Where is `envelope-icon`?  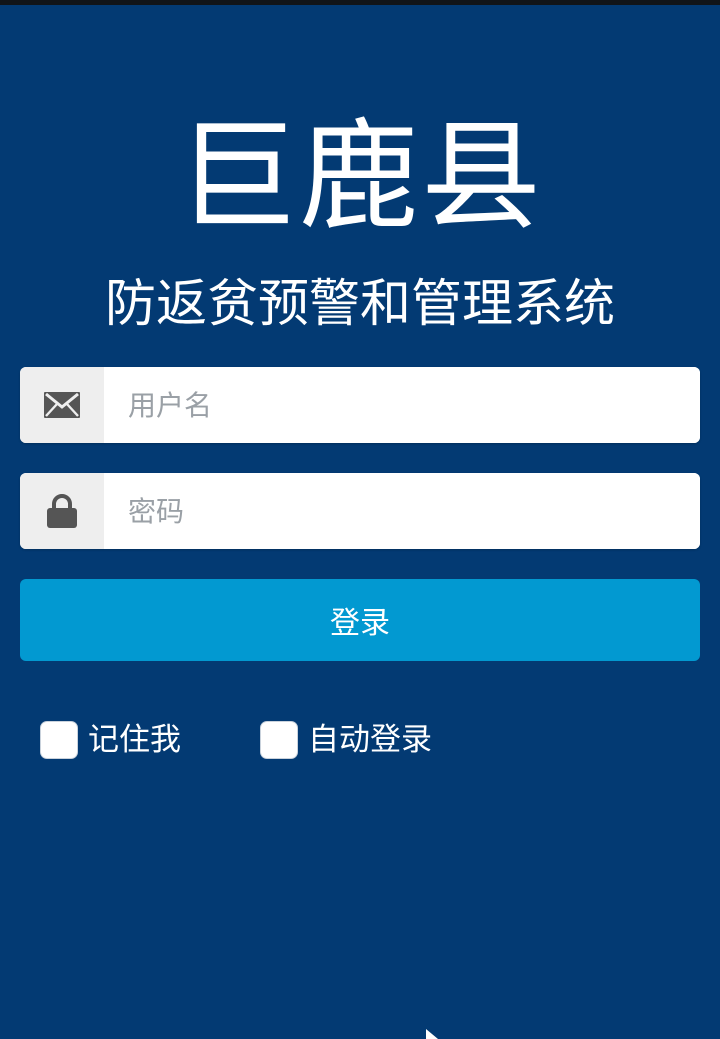 envelope-icon is located at coordinates (62, 405).